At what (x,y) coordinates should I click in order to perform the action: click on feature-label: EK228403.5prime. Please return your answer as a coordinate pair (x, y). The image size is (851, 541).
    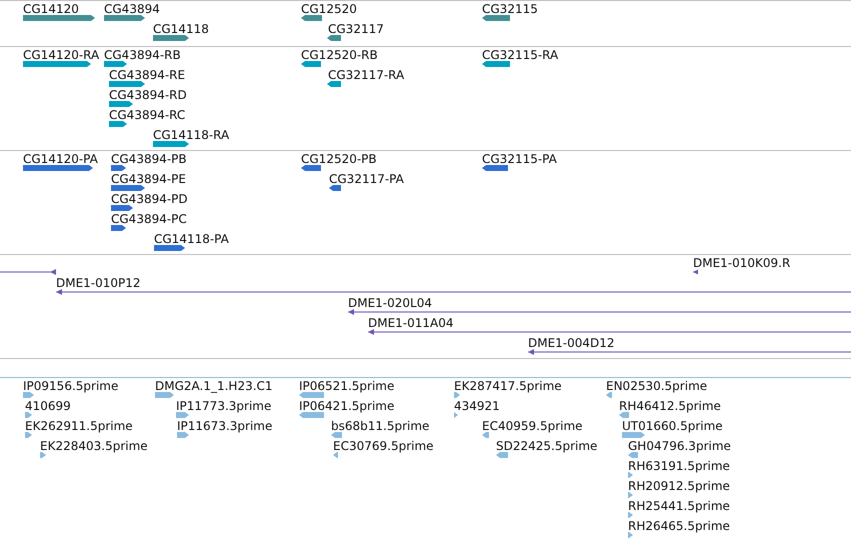
    Looking at the image, I should click on (94, 446).